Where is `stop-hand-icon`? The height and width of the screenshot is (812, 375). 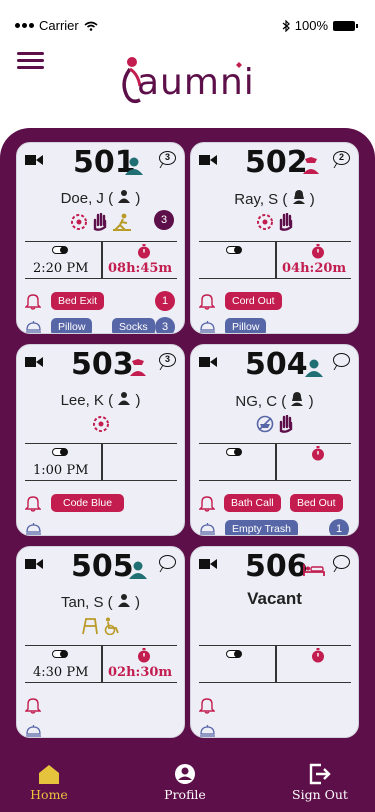 stop-hand-icon is located at coordinates (99, 222).